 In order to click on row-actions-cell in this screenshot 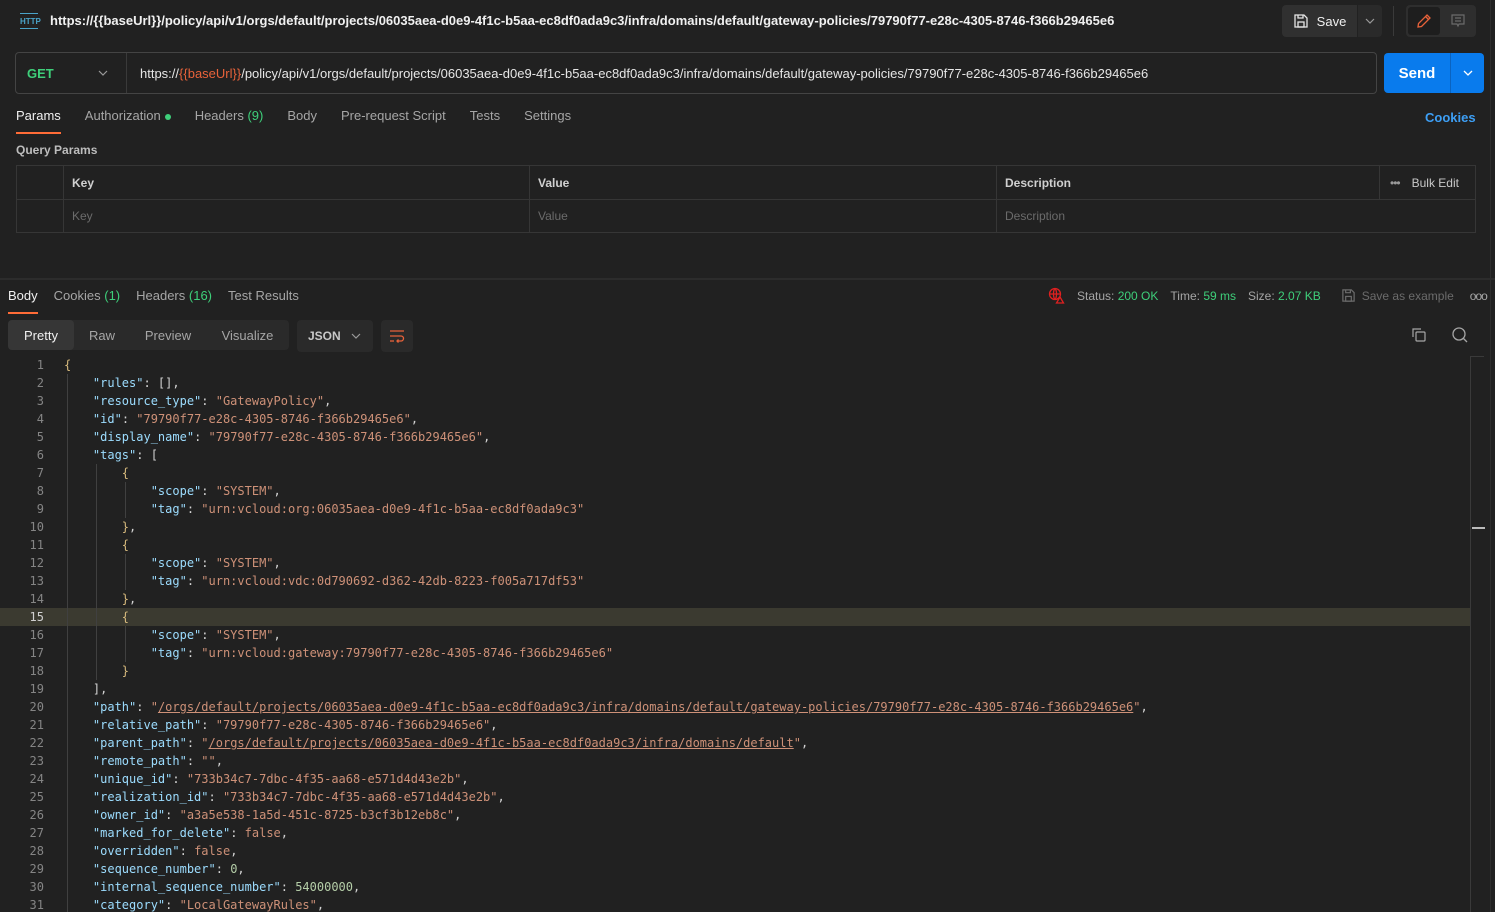, I will do `click(1427, 216)`.